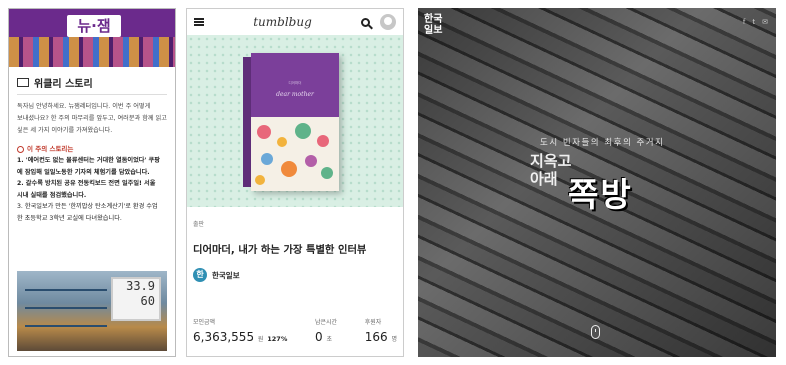 This screenshot has height=365, width=786. Describe the element at coordinates (544, 179) in the screenshot. I see `title-line: 아래` at that location.